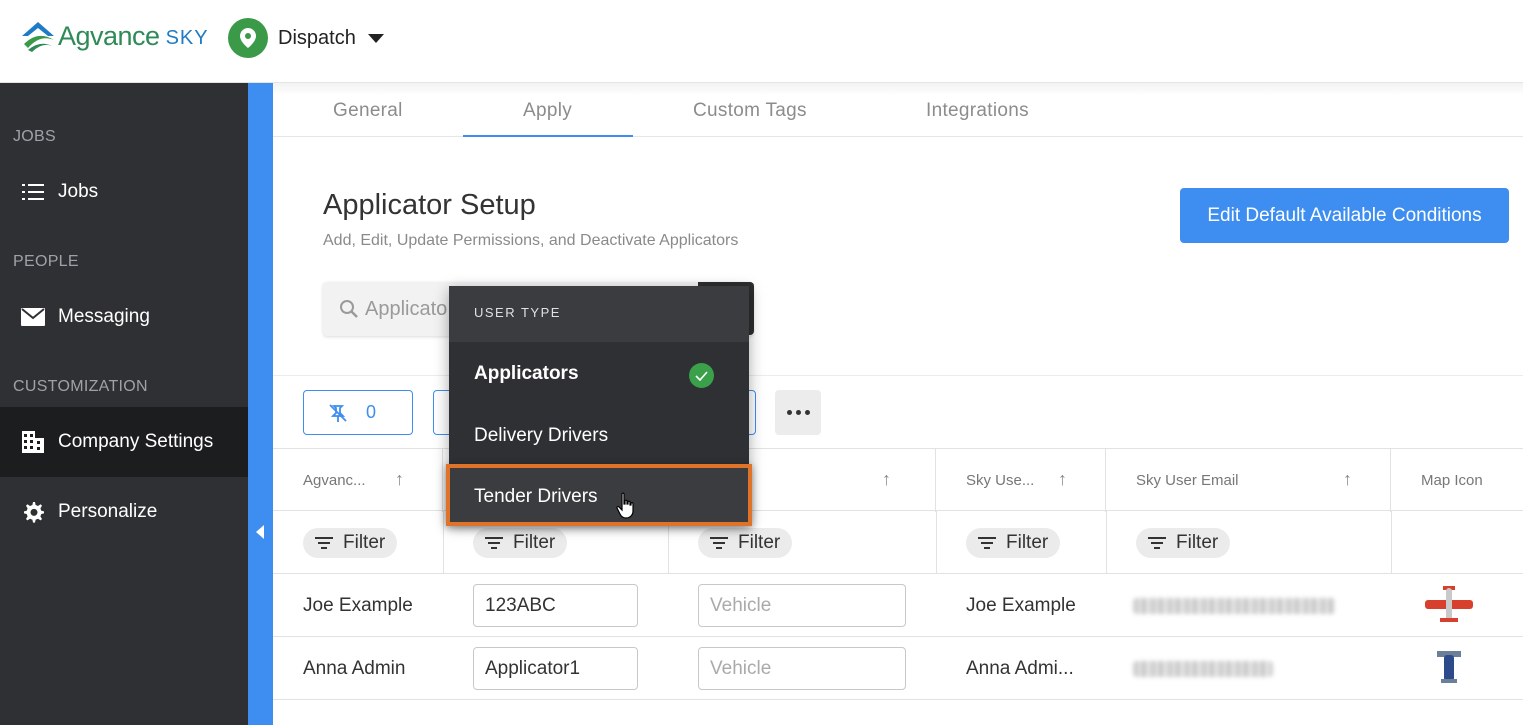  I want to click on sidebar-section-customization: CUSTOMIZATION, so click(80, 386).